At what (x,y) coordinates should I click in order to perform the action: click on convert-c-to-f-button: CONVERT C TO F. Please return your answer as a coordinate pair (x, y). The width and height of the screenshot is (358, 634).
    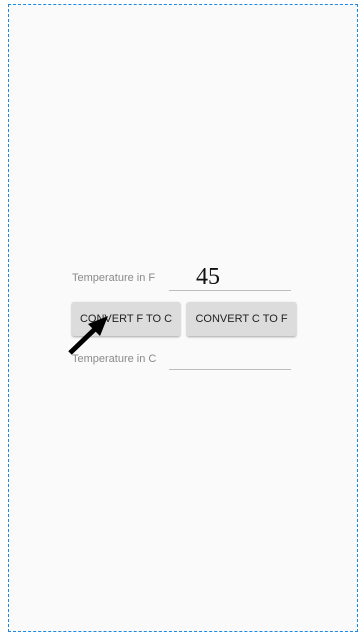
    Looking at the image, I should click on (241, 319).